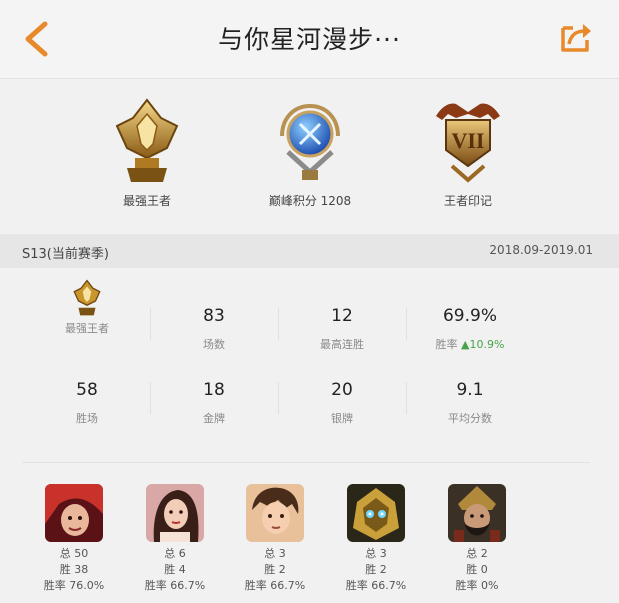 The width and height of the screenshot is (619, 603). I want to click on hero-portrait-red-hair-icon, so click(74, 513).